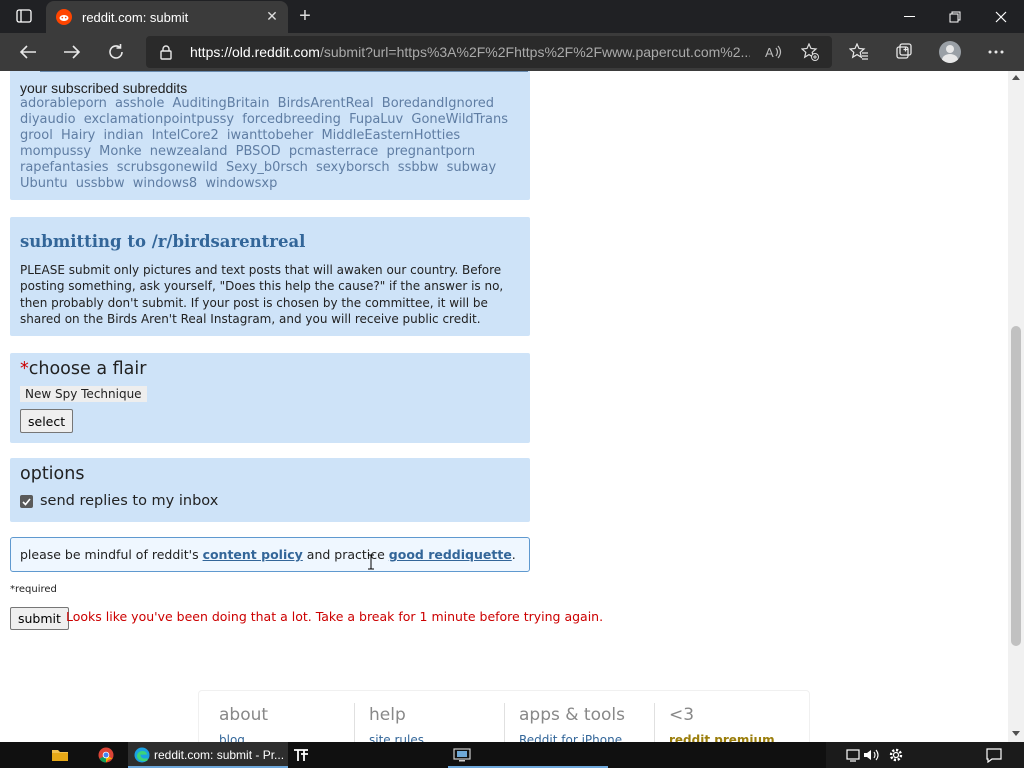  What do you see at coordinates (438, 103) in the screenshot?
I see `subreddit-link: BoredandIgnored` at bounding box center [438, 103].